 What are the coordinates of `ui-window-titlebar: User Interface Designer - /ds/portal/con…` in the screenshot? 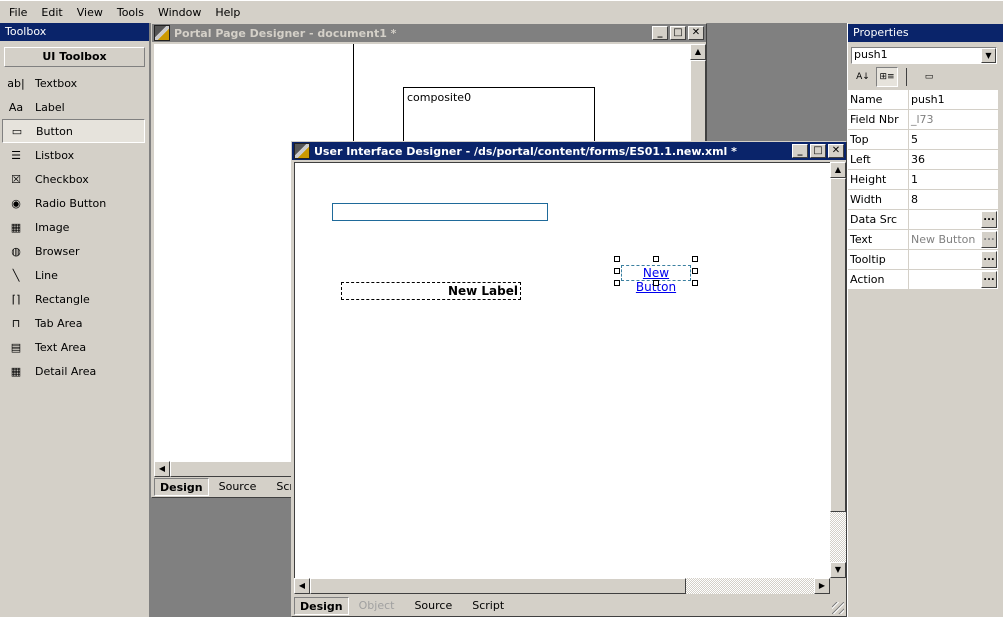 It's located at (569, 151).